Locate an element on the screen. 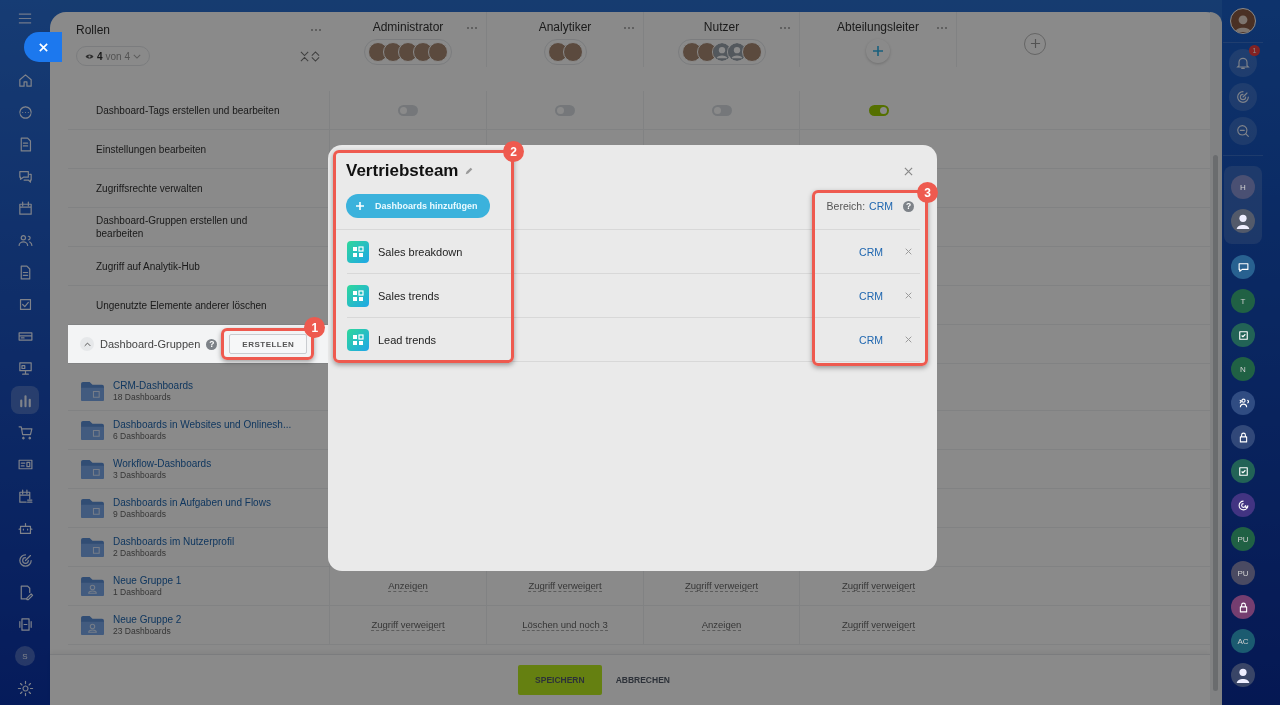 This screenshot has height=705, width=1280. save-button: SPEICHERN is located at coordinates (560, 680).